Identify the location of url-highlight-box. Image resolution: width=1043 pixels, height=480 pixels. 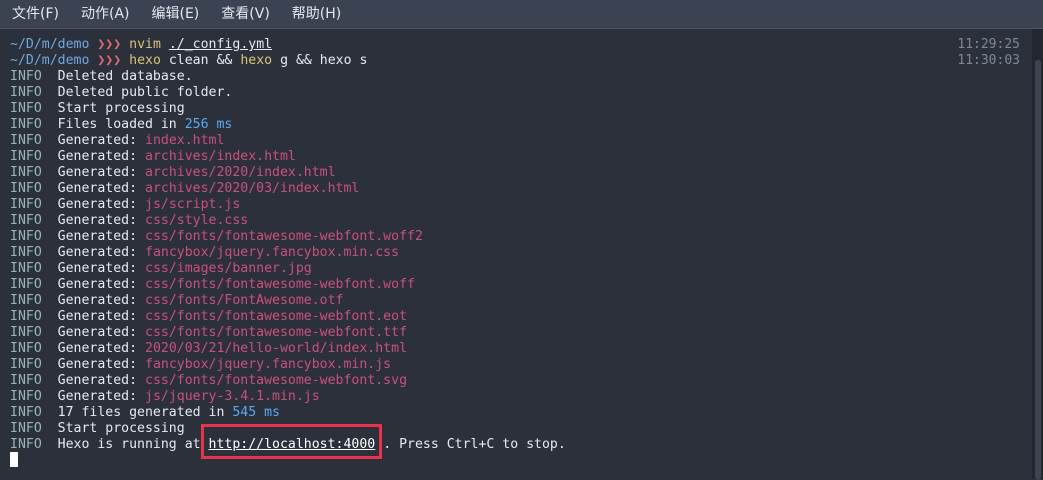
(291, 441).